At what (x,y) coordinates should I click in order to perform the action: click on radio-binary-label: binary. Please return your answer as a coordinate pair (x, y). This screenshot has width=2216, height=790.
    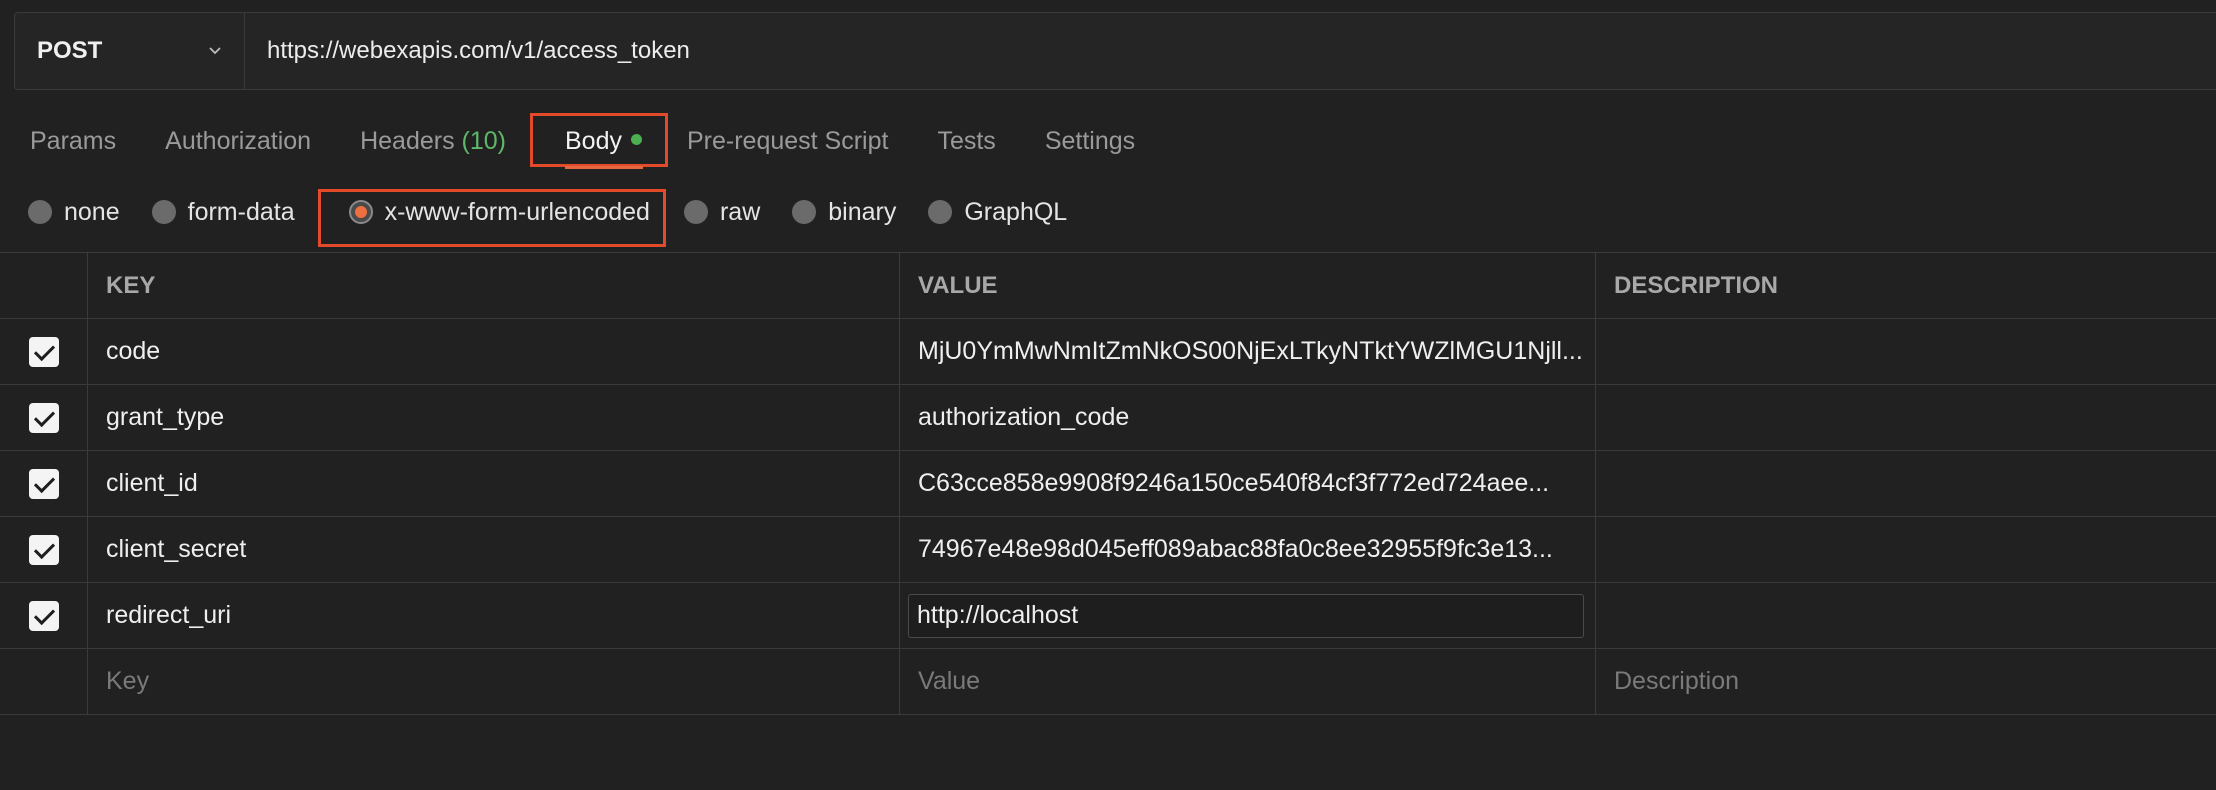
    Looking at the image, I should click on (862, 211).